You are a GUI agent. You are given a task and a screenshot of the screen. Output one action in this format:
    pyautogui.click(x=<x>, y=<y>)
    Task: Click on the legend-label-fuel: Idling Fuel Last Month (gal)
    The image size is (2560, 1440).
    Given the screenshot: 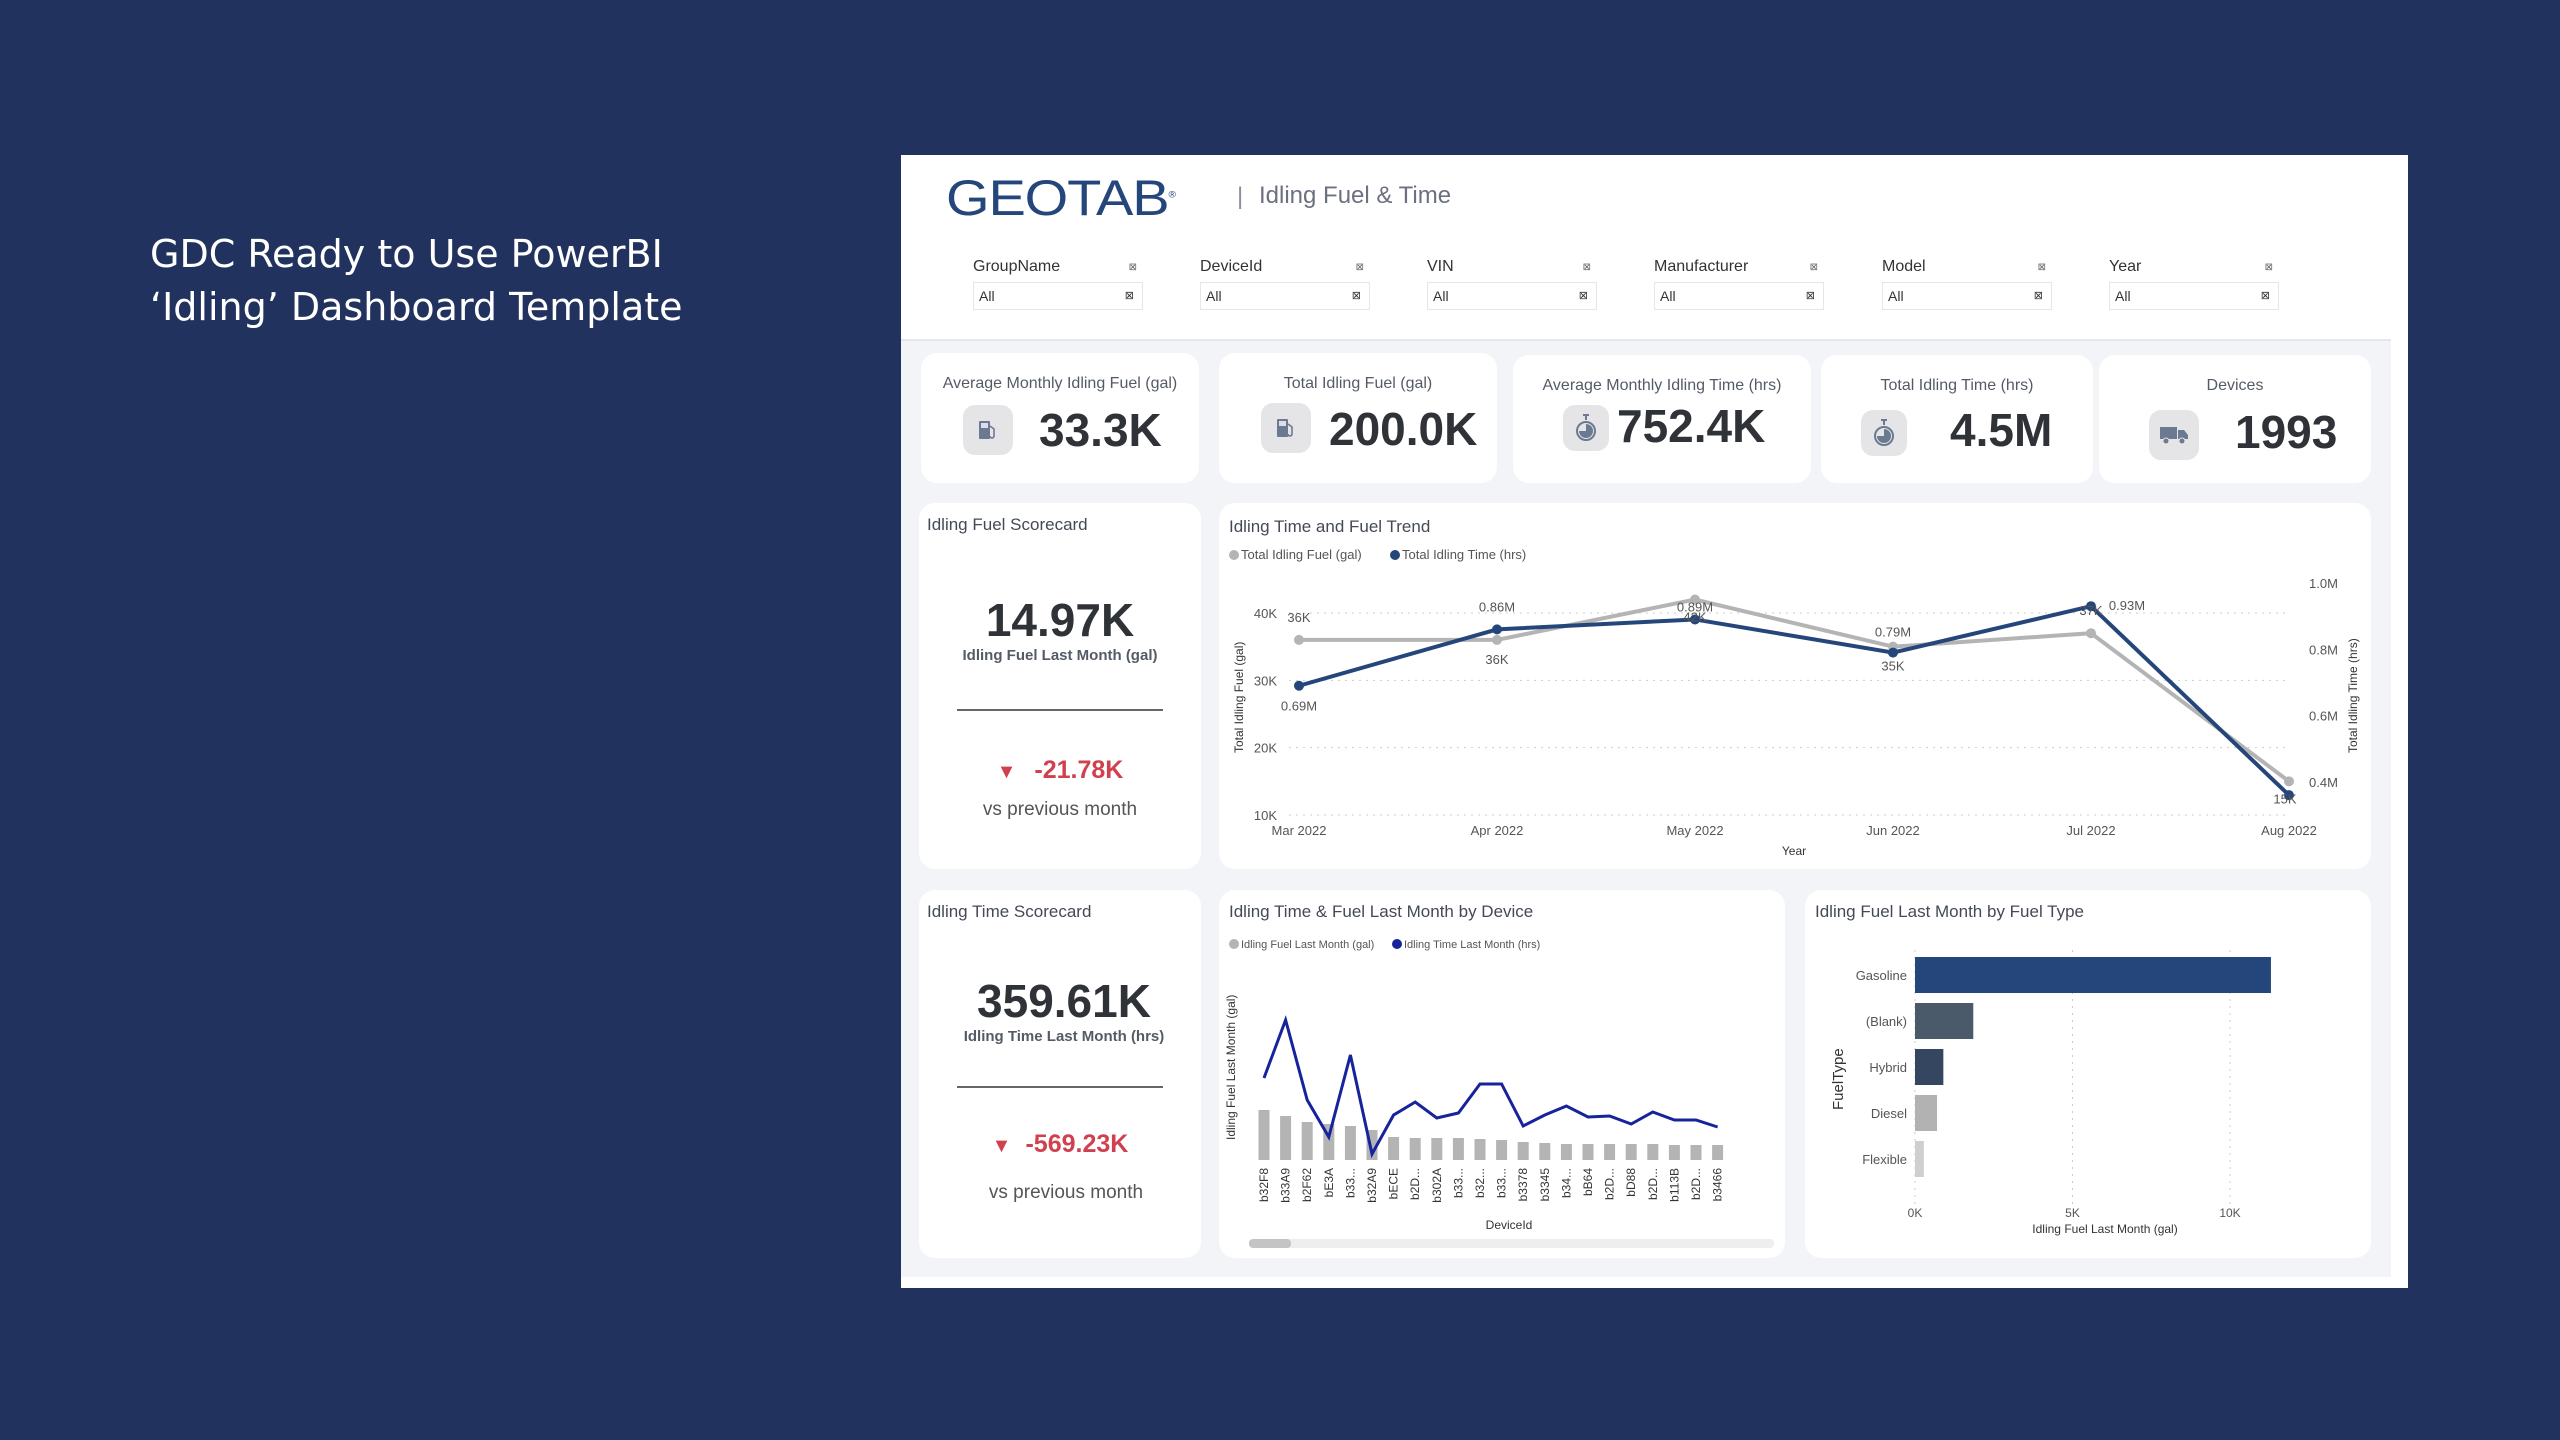 What is the action you would take?
    pyautogui.click(x=1307, y=945)
    